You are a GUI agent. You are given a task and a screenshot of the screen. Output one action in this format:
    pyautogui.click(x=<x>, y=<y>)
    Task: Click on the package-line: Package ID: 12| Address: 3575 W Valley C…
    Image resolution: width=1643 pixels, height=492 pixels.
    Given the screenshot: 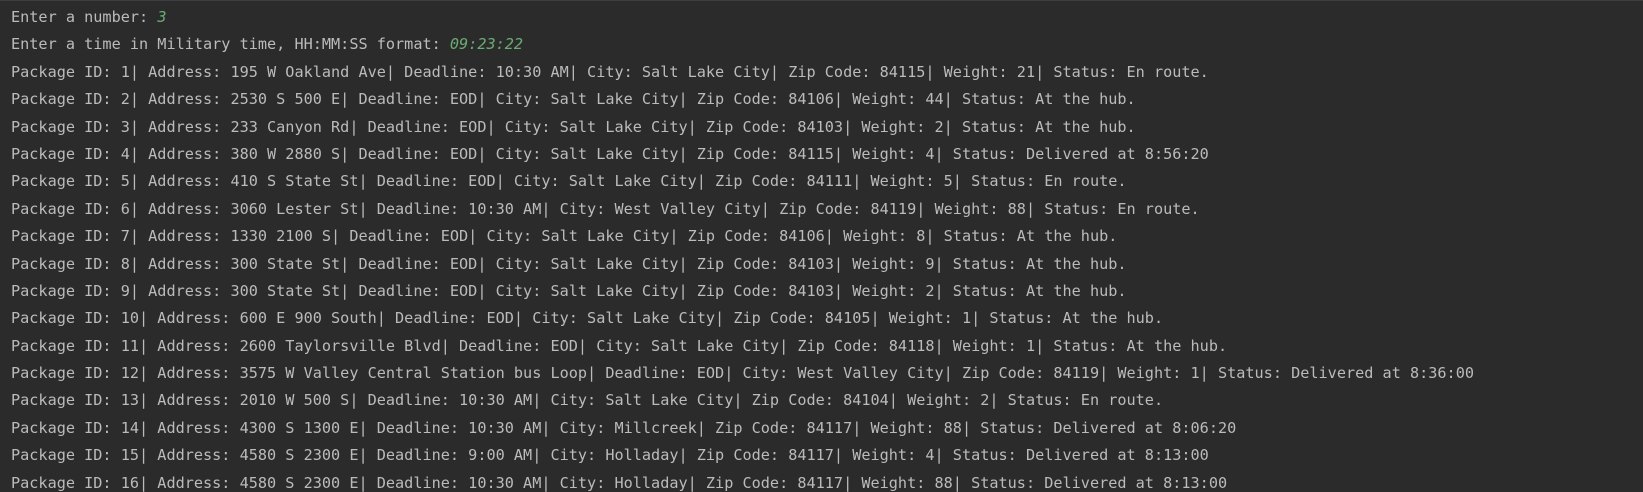 What is the action you would take?
    pyautogui.click(x=742, y=373)
    